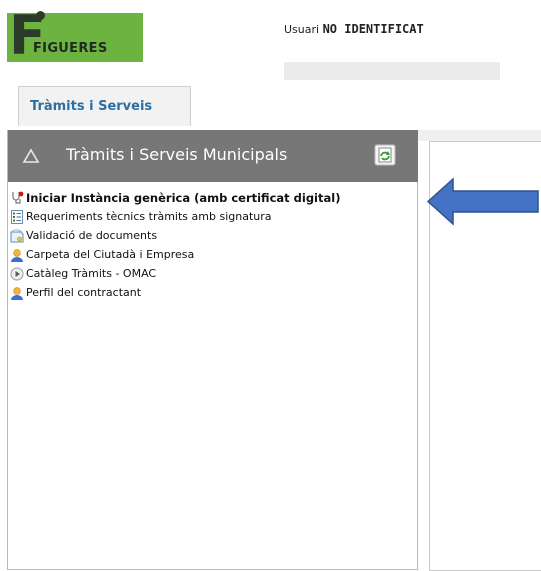 This screenshot has height=571, width=541. Describe the element at coordinates (392, 46) in the screenshot. I see `user-status-area: Usuari NO IDENTIFICAT` at that location.